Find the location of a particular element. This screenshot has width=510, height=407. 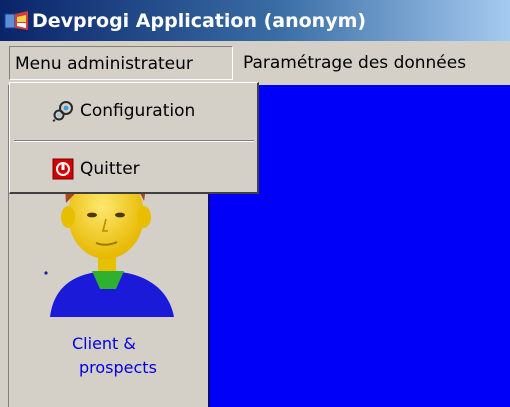

client-prospects-line-1: Client & is located at coordinates (104, 343).